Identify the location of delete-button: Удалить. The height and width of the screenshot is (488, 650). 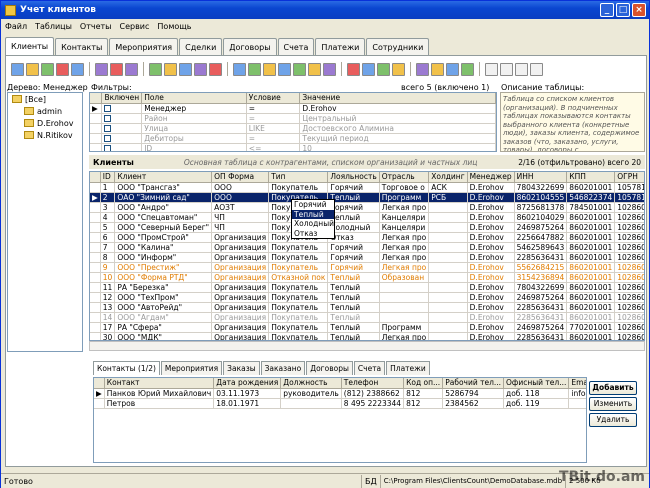
(613, 420).